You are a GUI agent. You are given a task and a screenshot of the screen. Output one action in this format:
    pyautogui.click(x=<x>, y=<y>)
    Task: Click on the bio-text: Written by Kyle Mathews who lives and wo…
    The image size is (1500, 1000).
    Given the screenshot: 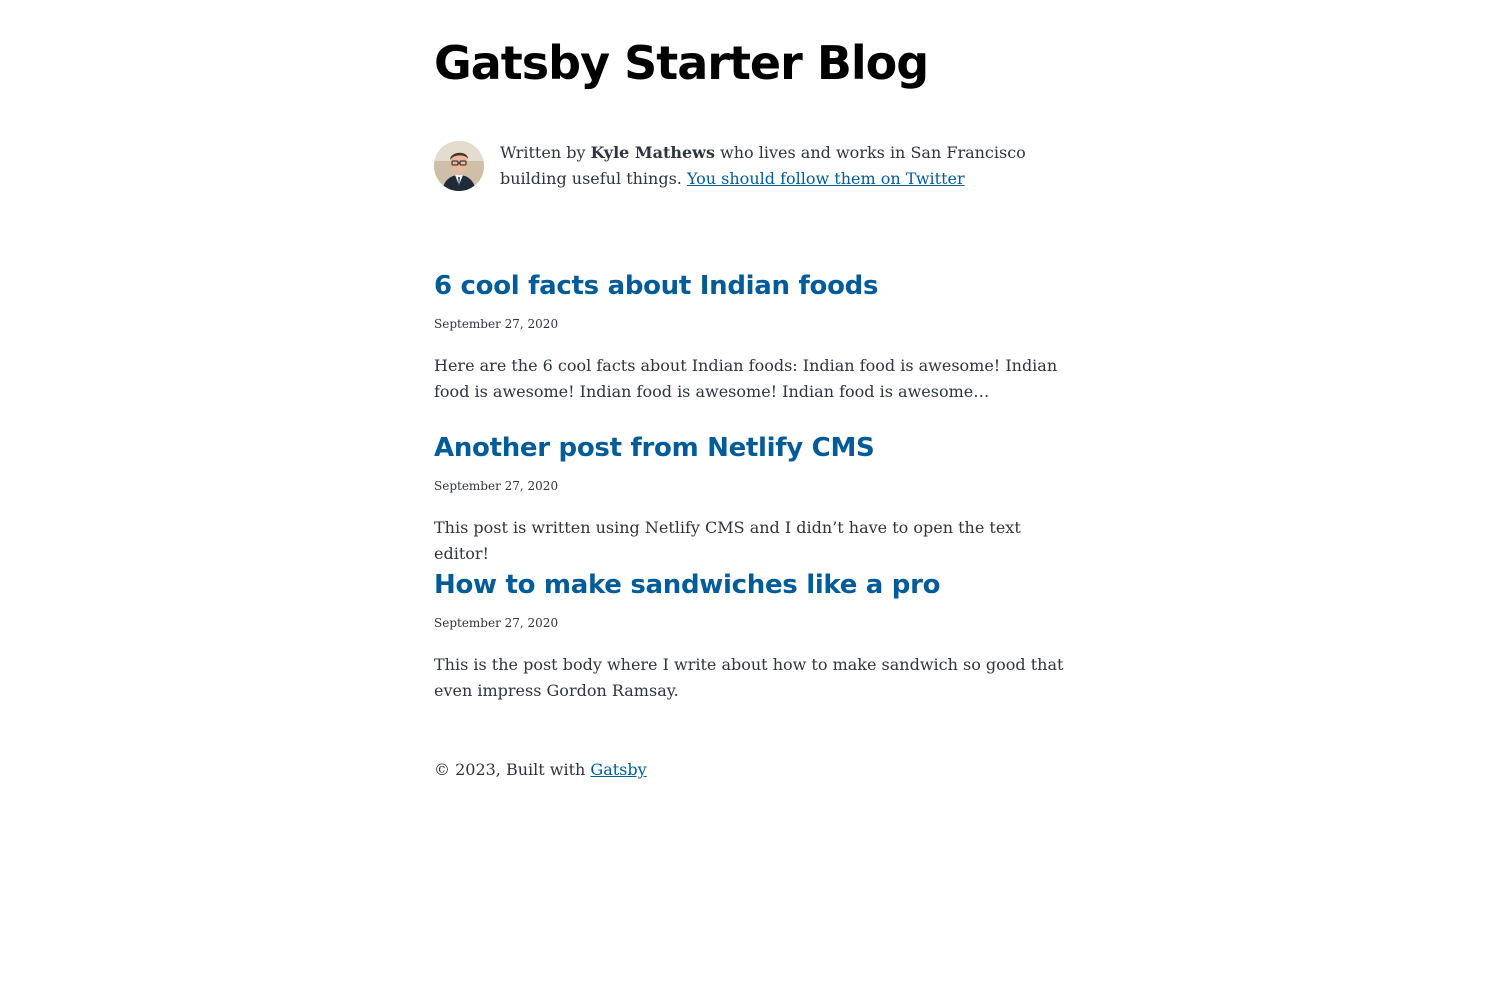 What is the action you would take?
    pyautogui.click(x=787, y=166)
    